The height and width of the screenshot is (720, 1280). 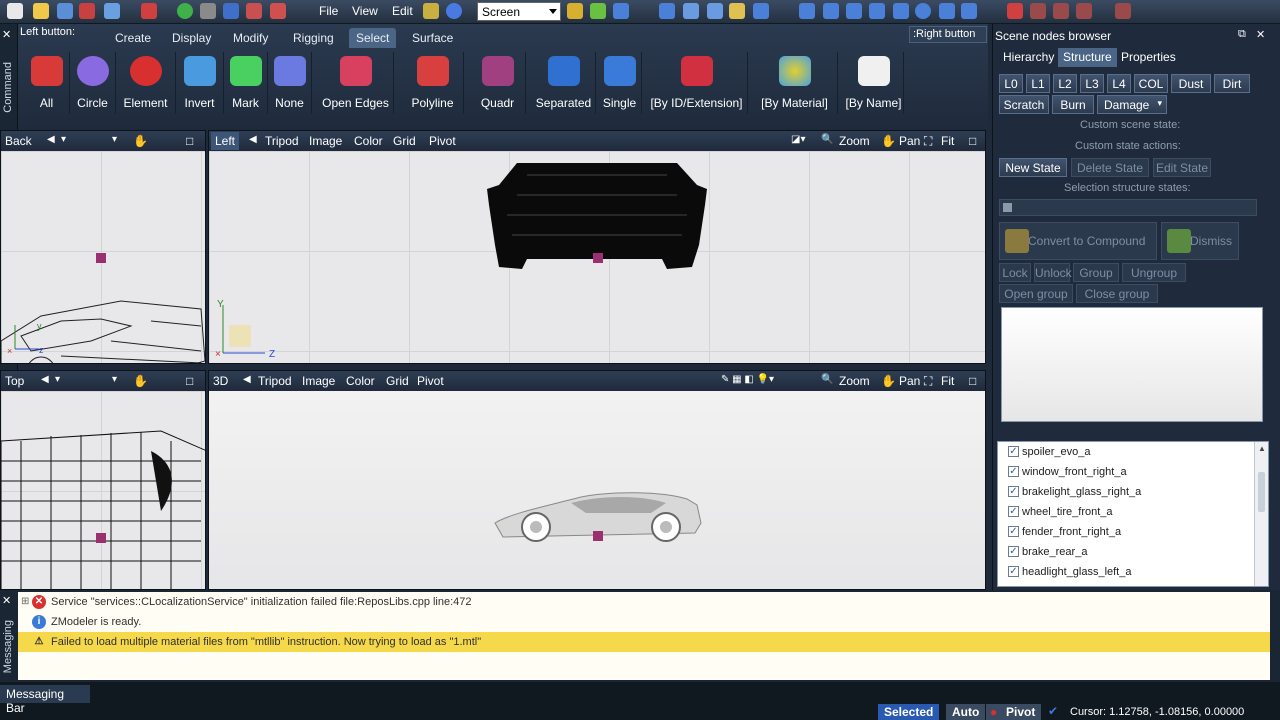 I want to click on highlight-icon, so click(x=737, y=11).